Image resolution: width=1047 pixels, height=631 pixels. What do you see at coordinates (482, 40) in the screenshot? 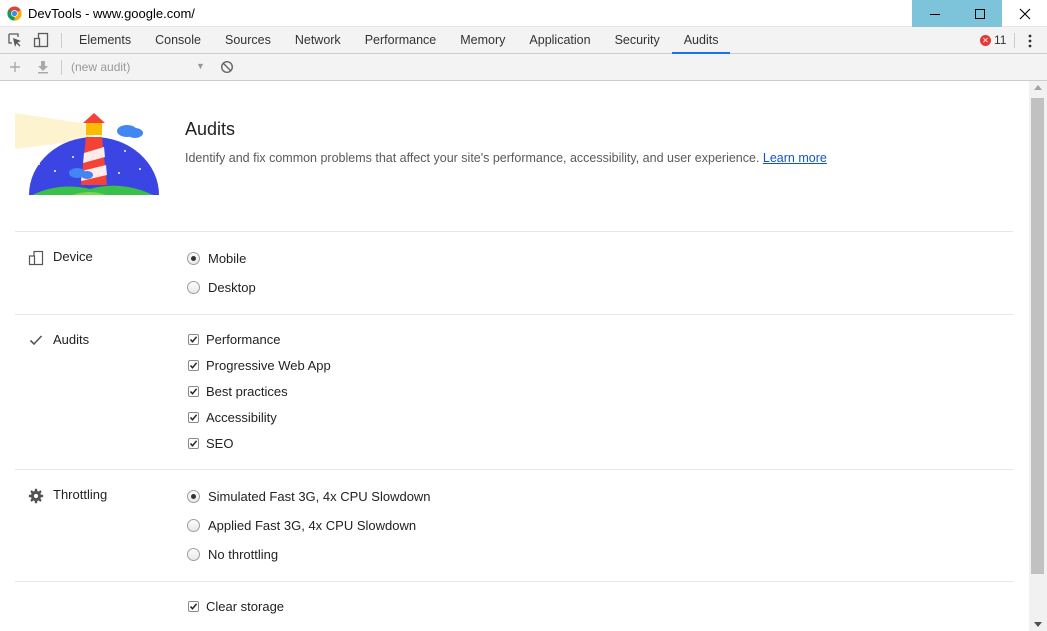
I see `tab-memory: Memory` at bounding box center [482, 40].